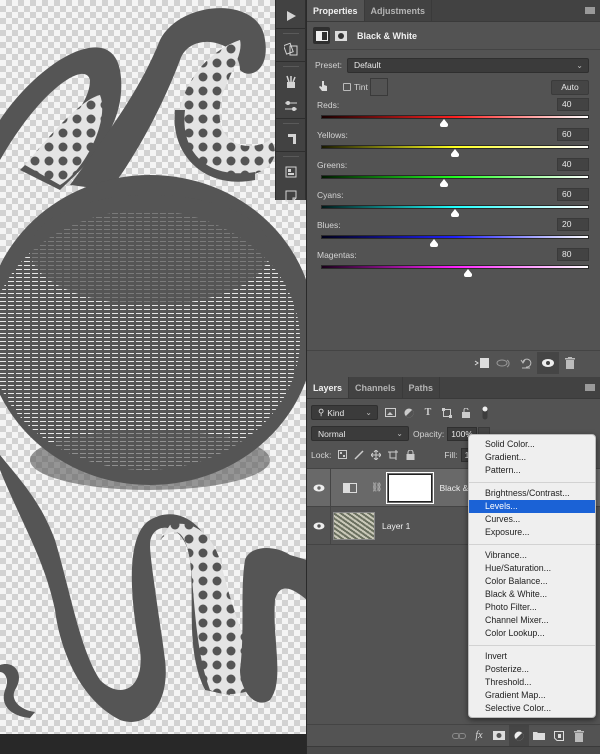 The width and height of the screenshot is (600, 754). Describe the element at coordinates (367, 65) in the screenshot. I see `preset-value: Default` at that location.